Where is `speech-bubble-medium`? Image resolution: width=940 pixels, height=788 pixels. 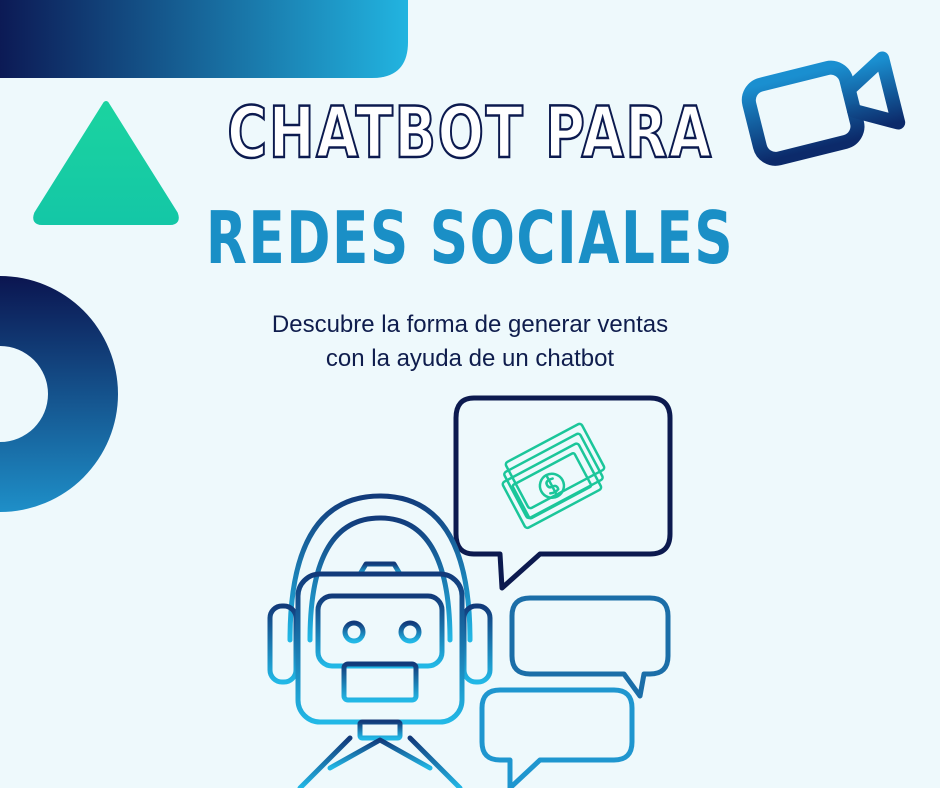 speech-bubble-medium is located at coordinates (590, 647).